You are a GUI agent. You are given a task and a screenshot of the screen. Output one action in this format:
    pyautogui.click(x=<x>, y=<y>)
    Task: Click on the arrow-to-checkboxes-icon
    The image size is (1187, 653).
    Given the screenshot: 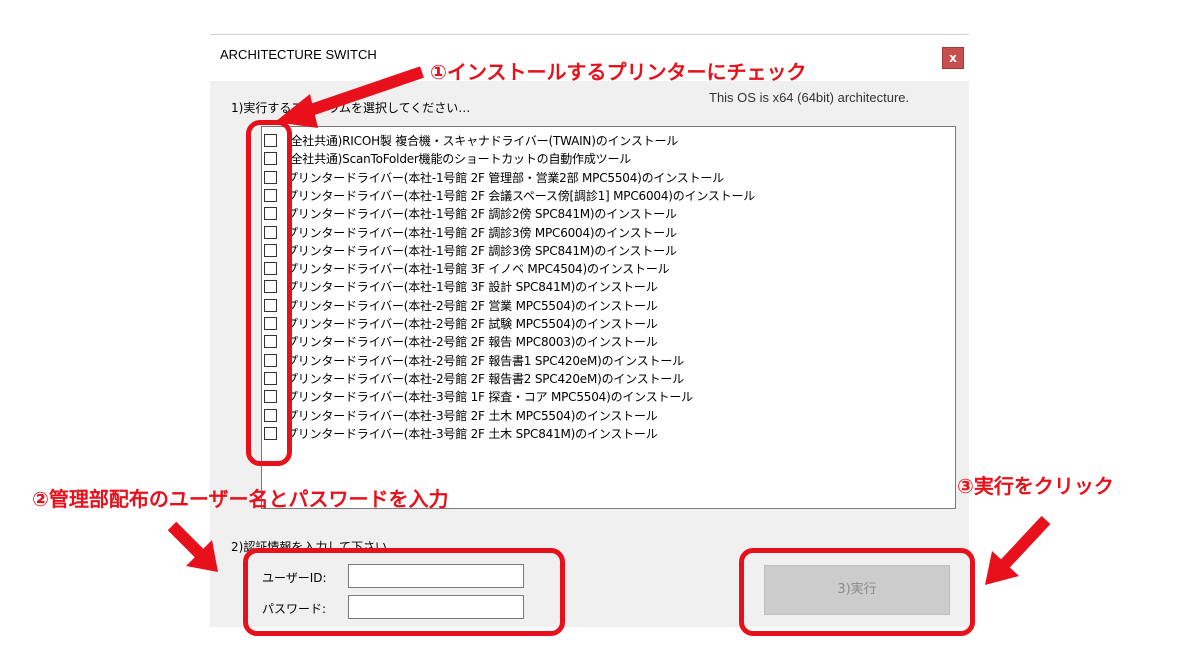 What is the action you would take?
    pyautogui.click(x=349, y=97)
    